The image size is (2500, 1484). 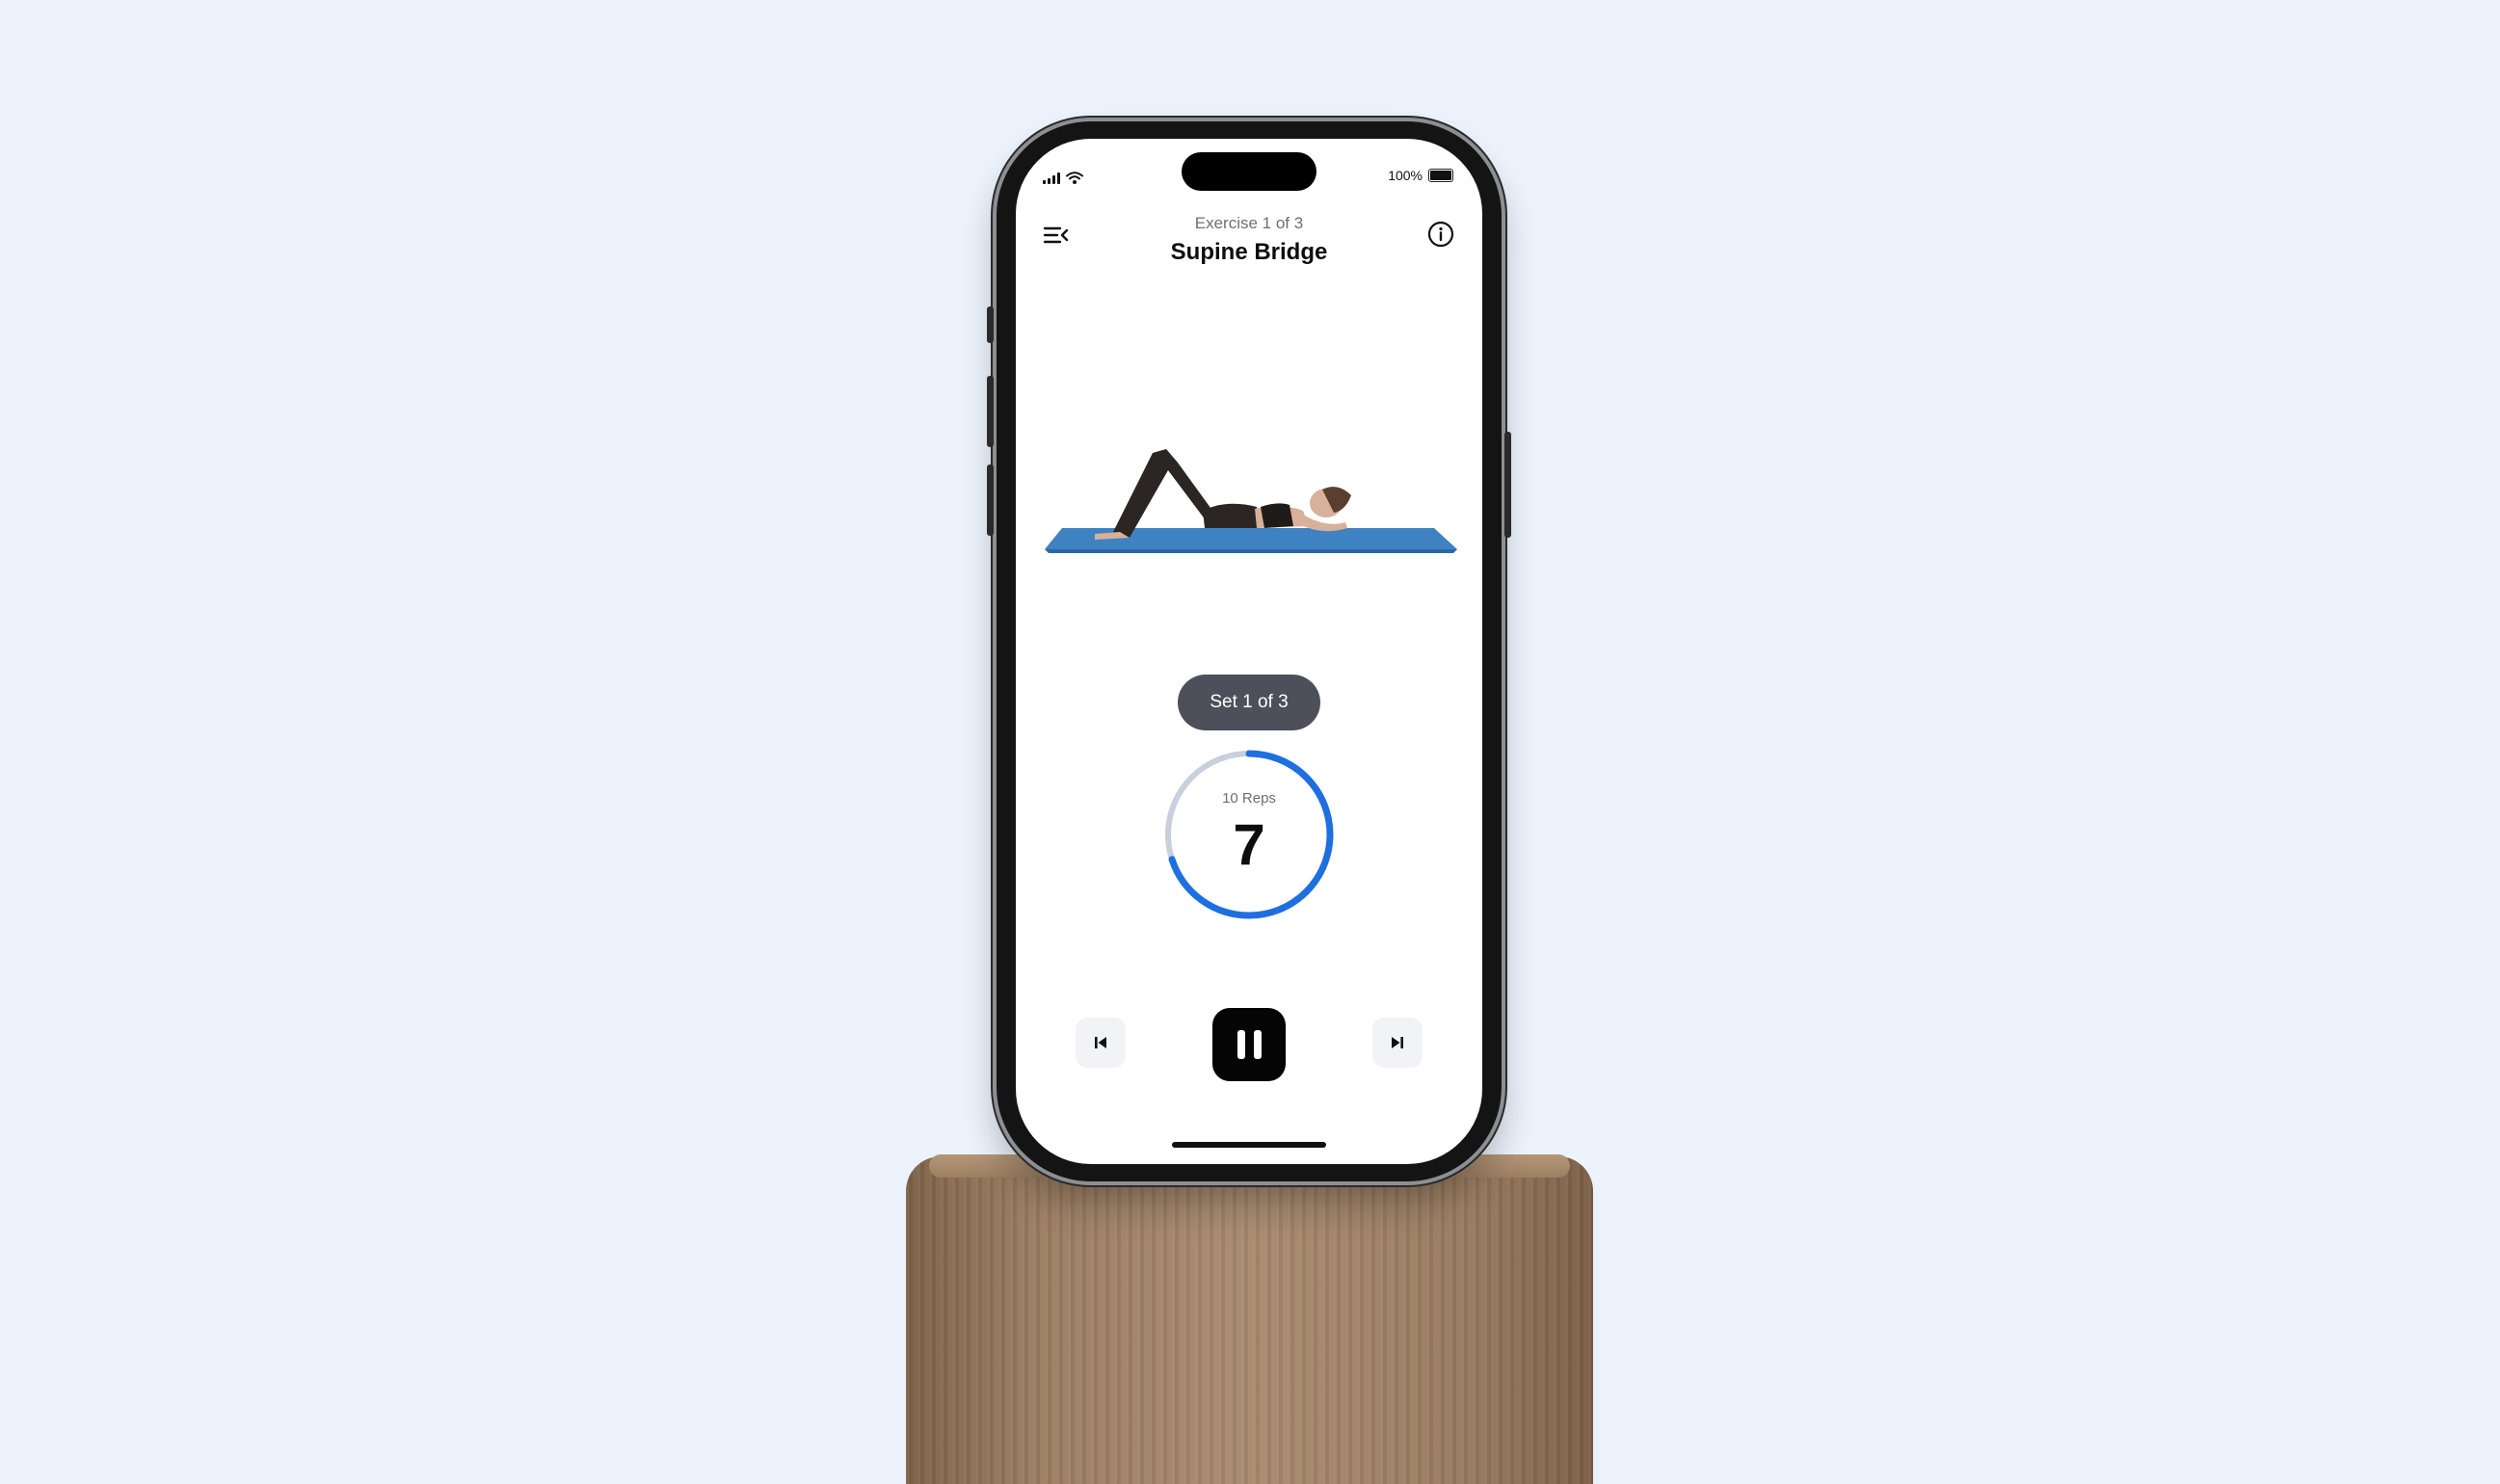 I want to click on skip-previous-button, so click(x=1101, y=1043).